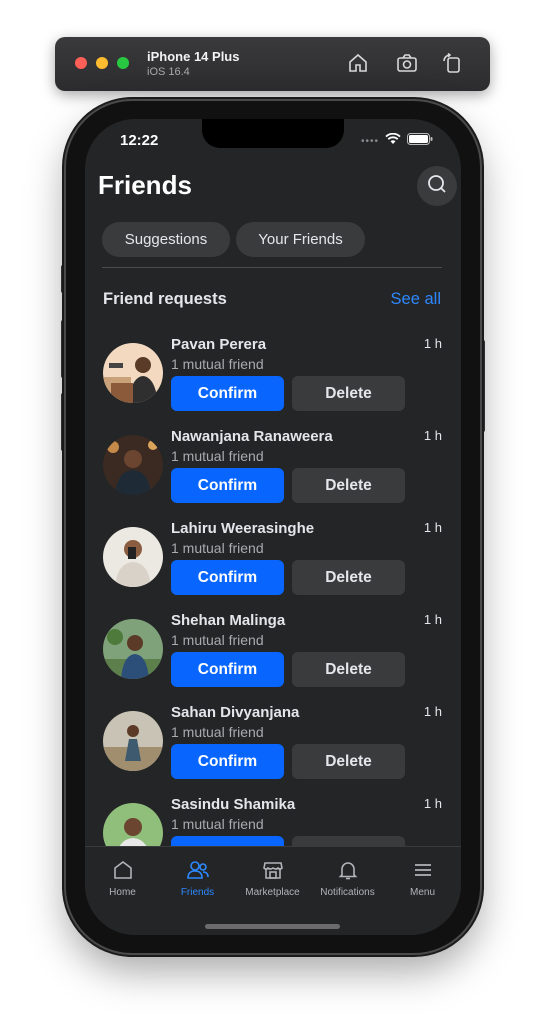 This screenshot has width=545, height=1030. Describe the element at coordinates (407, 63) in the screenshot. I see `screenshot-icon` at that location.